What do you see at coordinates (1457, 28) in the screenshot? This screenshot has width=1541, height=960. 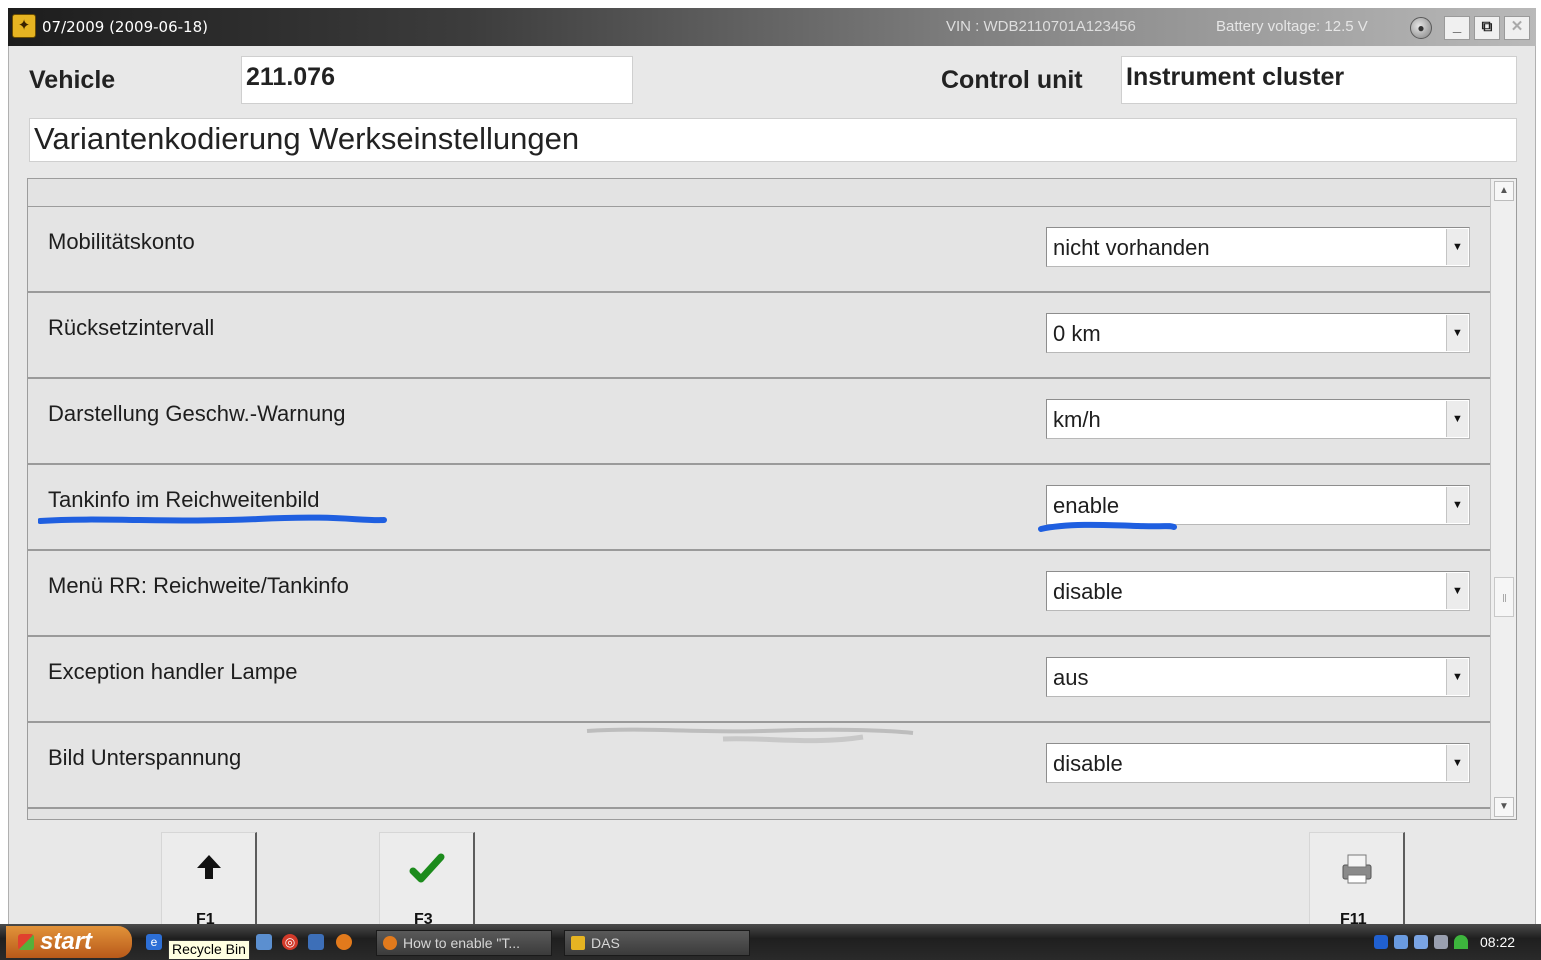 I see `minimize-button: _` at bounding box center [1457, 28].